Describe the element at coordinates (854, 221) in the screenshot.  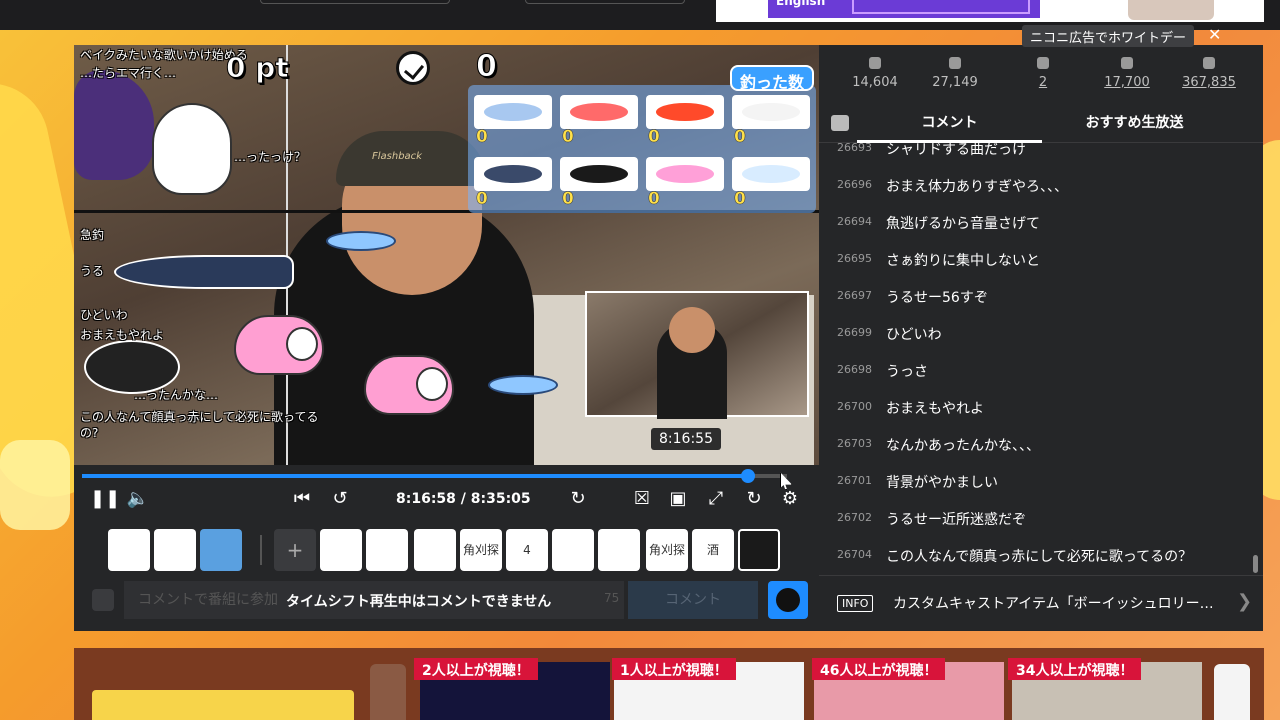
I see `comment-number: 26694` at that location.